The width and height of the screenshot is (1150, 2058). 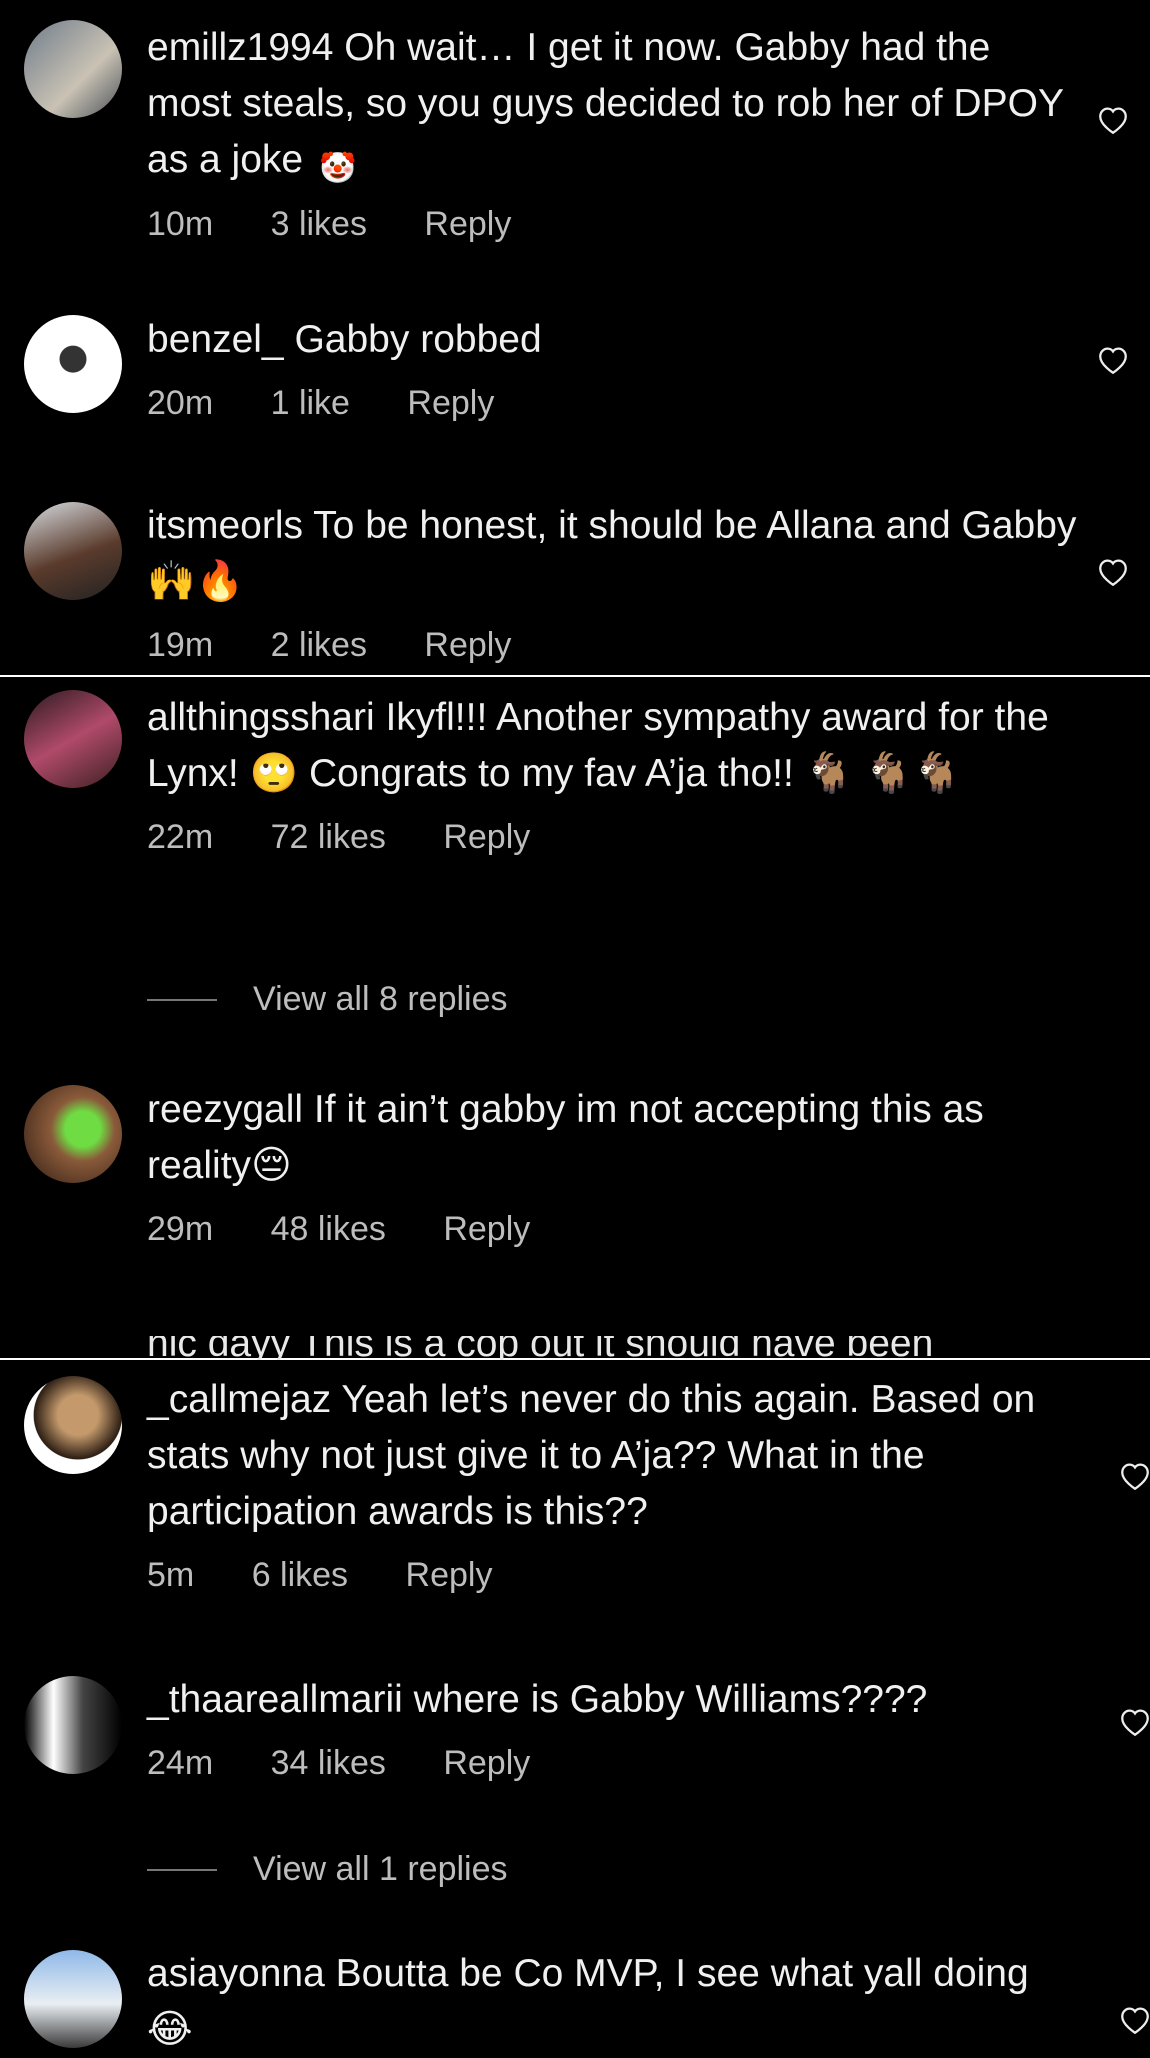 What do you see at coordinates (612, 1229) in the screenshot?
I see `comment-meta: 29m 48 likes Reply` at bounding box center [612, 1229].